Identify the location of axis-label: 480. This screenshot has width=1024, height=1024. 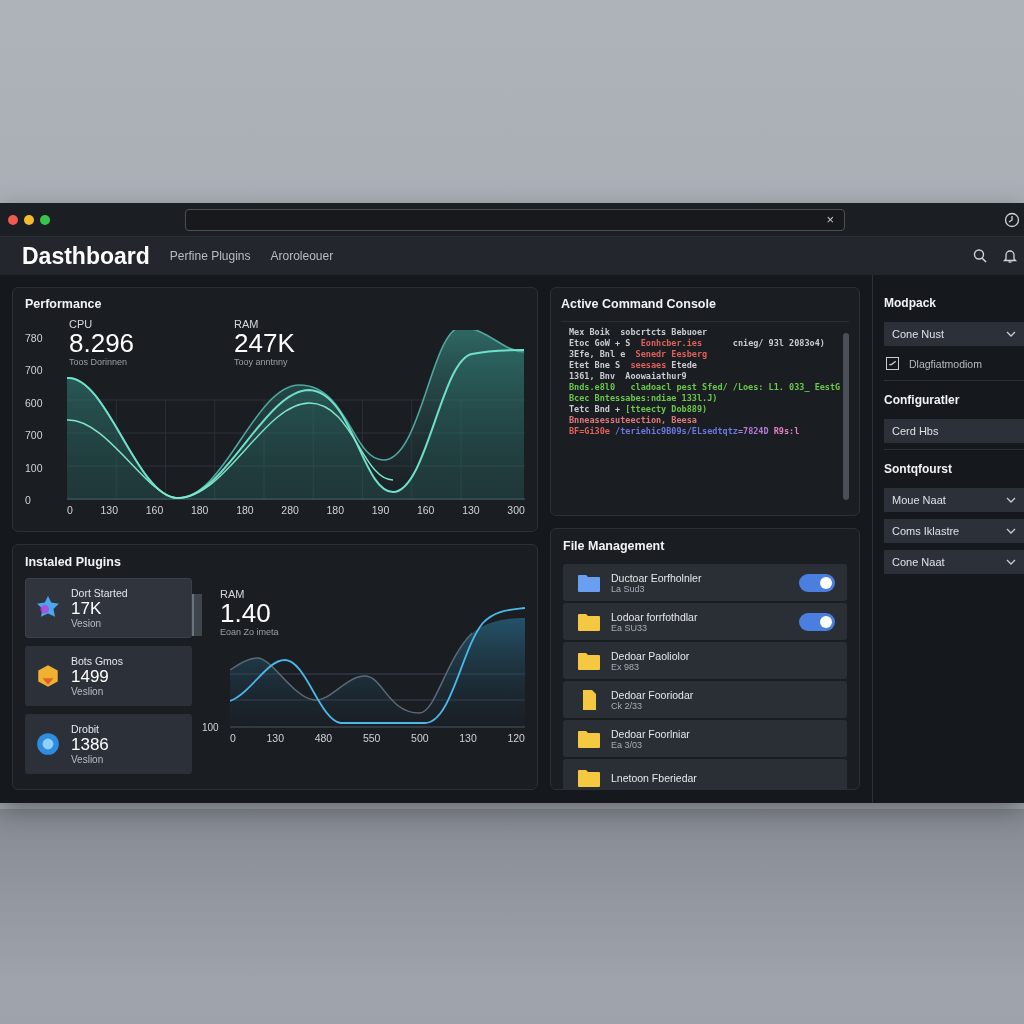
(323, 739).